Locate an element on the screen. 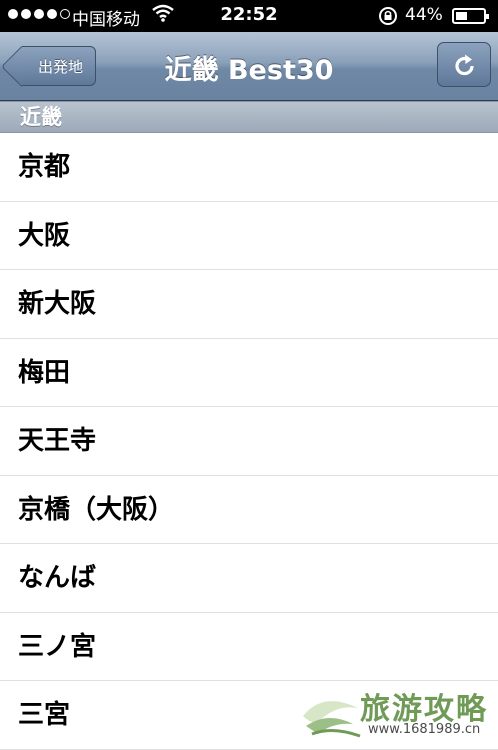 This screenshot has height=750, width=498. watermark-url: www.1681989.cn is located at coordinates (424, 729).